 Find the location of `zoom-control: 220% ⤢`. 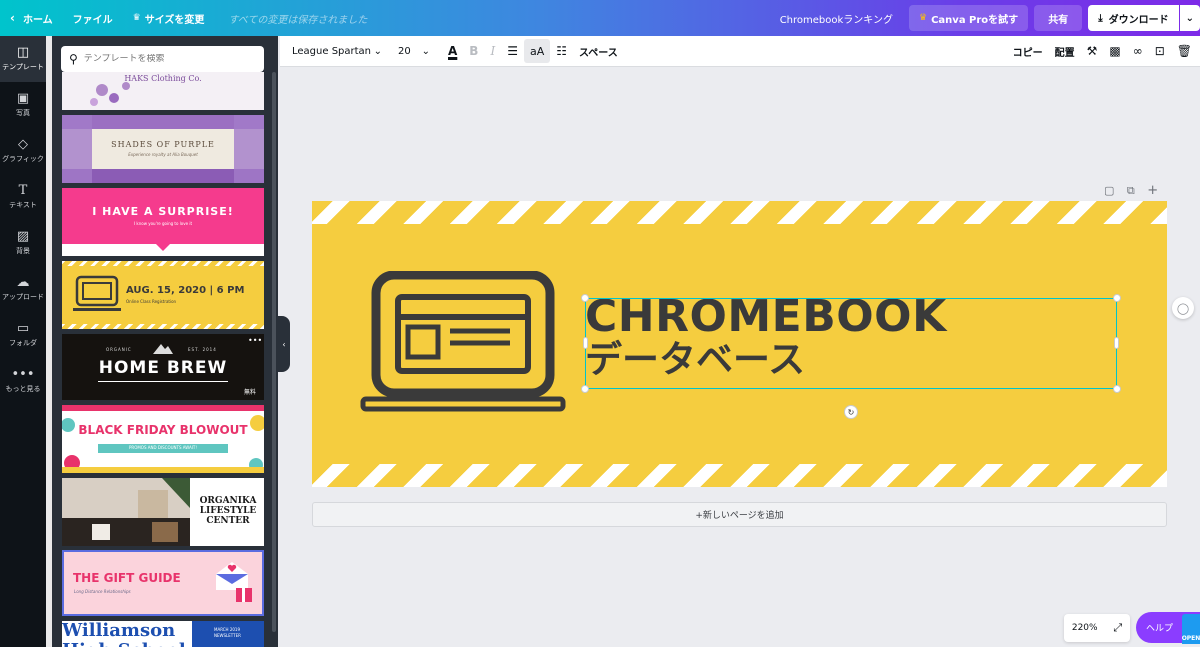

zoom-control: 220% ⤢ is located at coordinates (1097, 628).